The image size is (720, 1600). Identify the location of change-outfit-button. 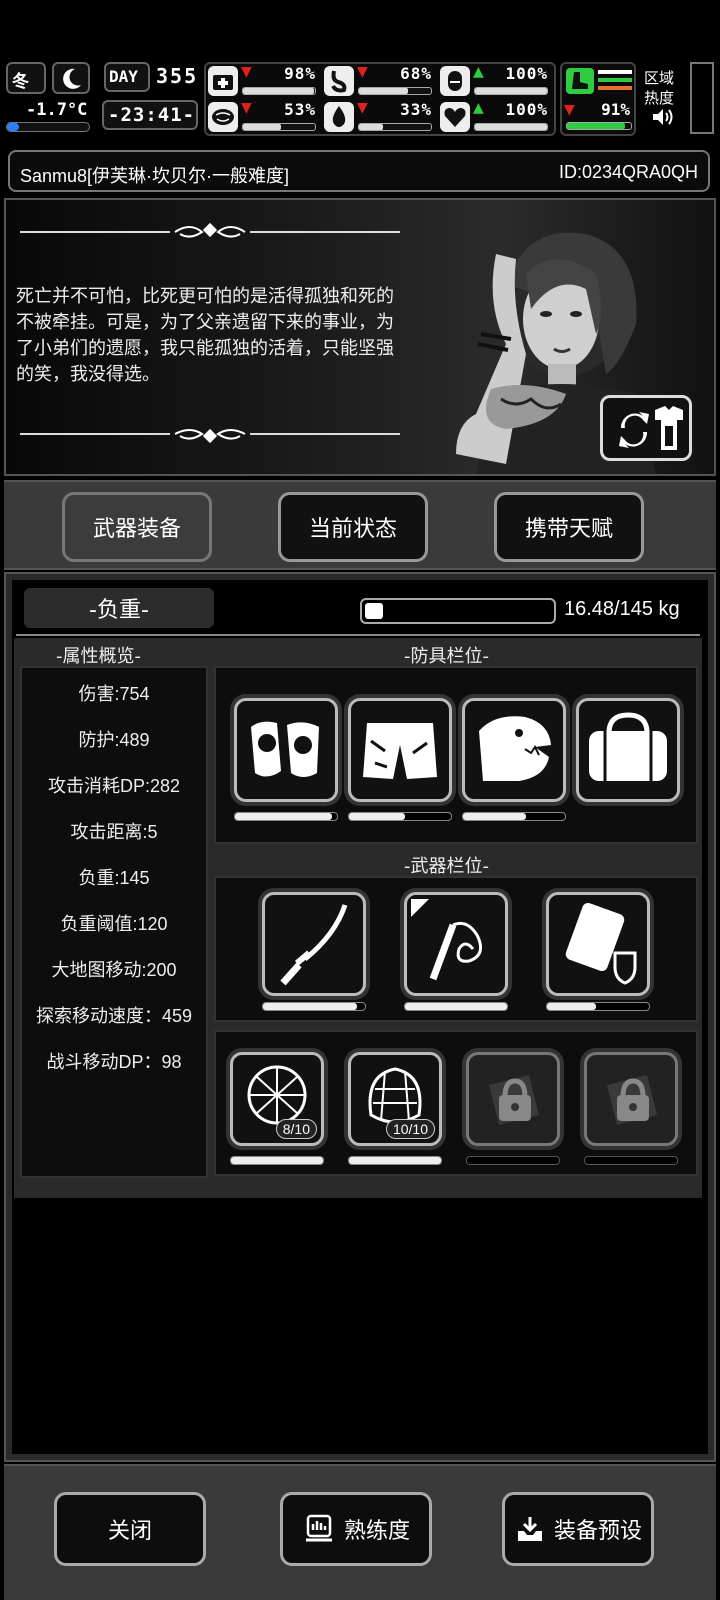
(646, 428).